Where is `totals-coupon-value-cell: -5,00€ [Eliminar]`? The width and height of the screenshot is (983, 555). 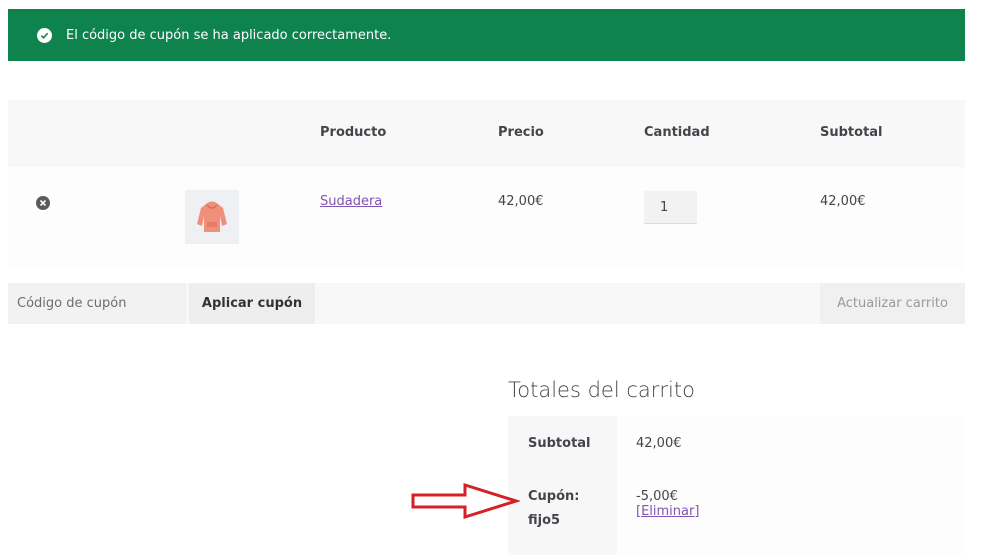 totals-coupon-value-cell: -5,00€ [Eliminar] is located at coordinates (790, 512).